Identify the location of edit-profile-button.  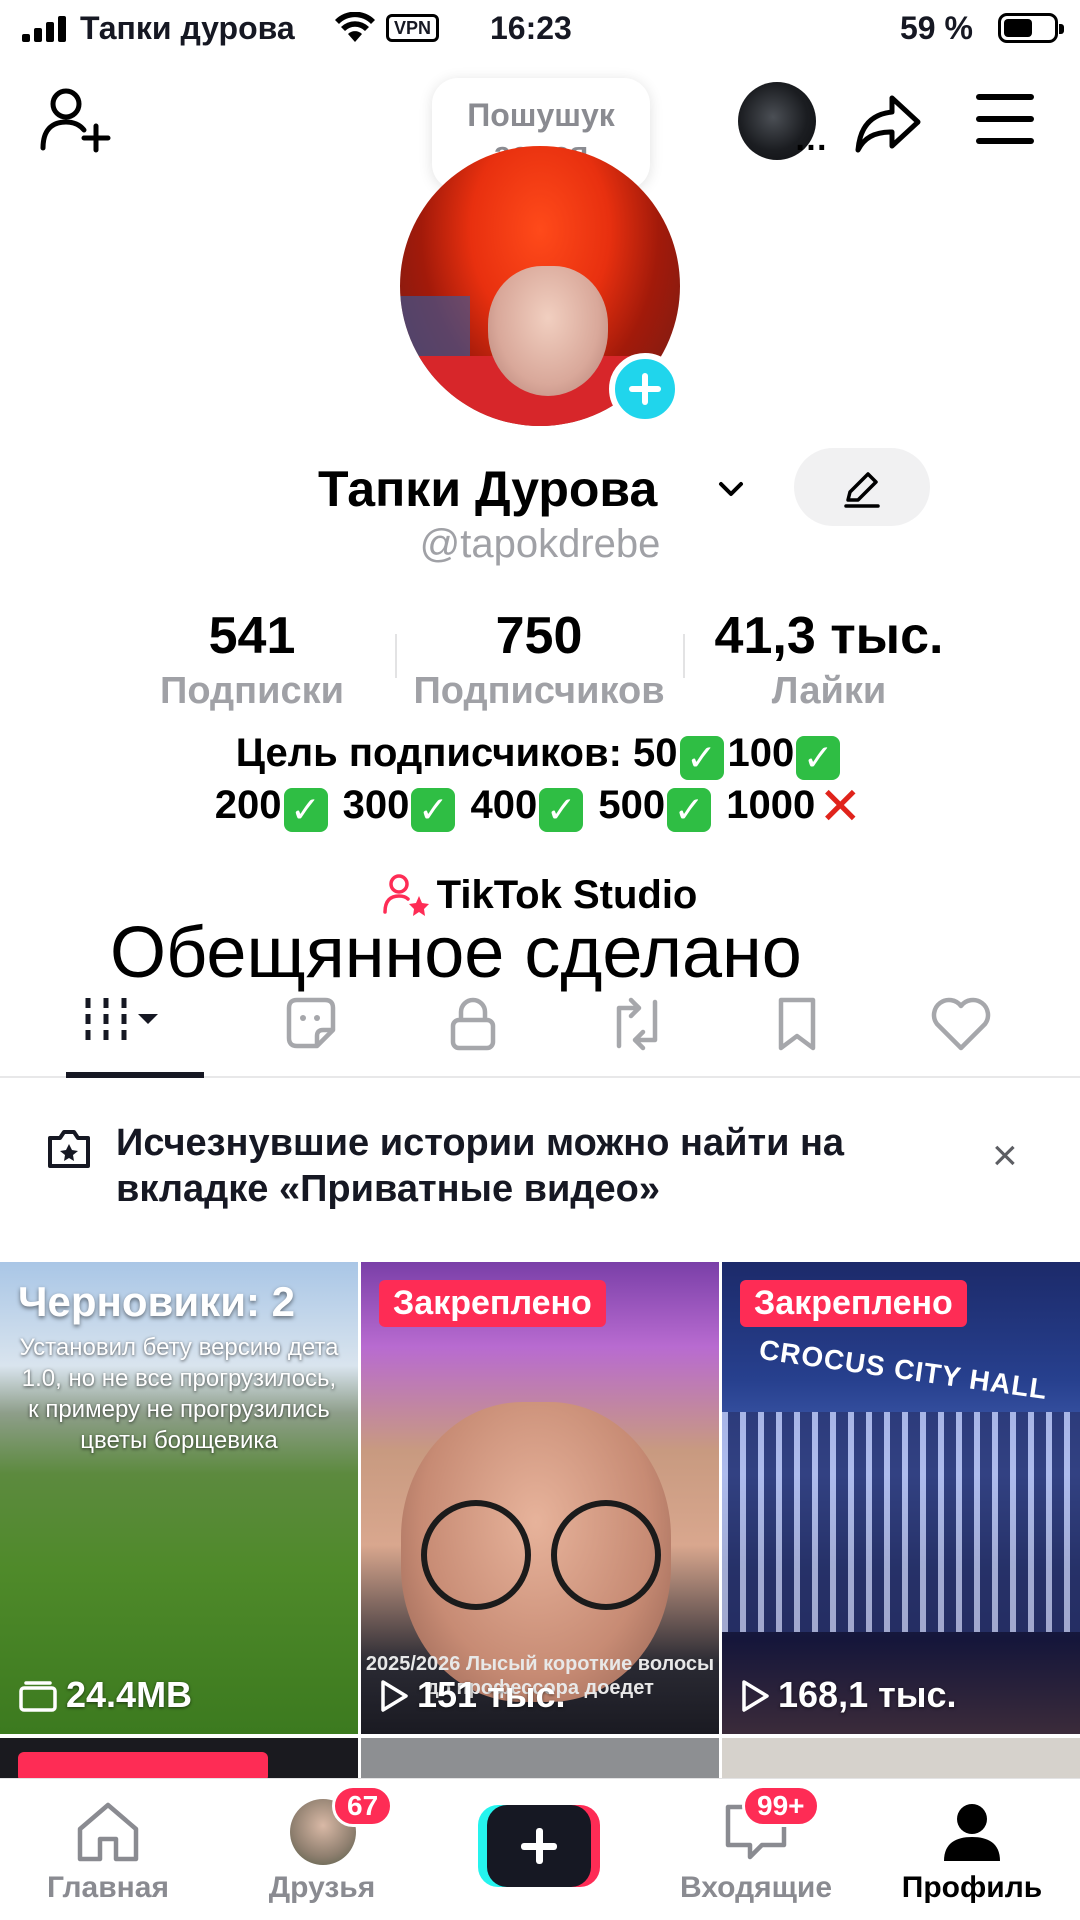
(862, 487).